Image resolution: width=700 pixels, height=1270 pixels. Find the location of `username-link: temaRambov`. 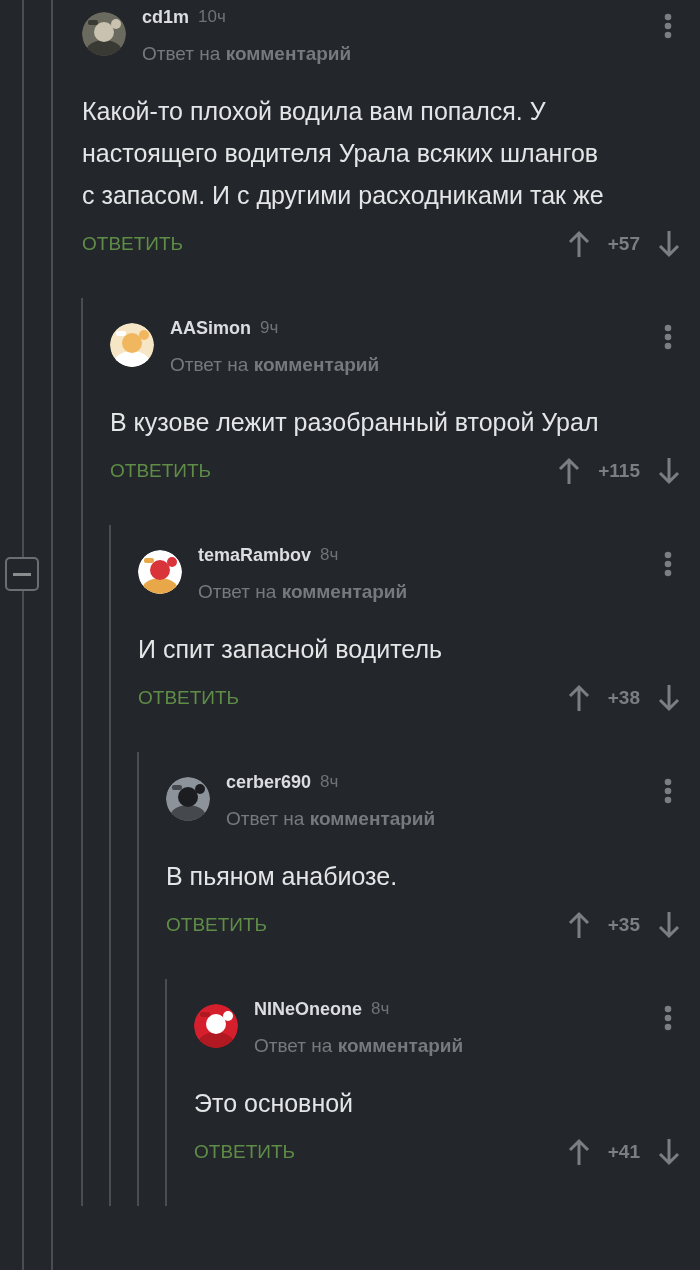

username-link: temaRambov is located at coordinates (255, 555).